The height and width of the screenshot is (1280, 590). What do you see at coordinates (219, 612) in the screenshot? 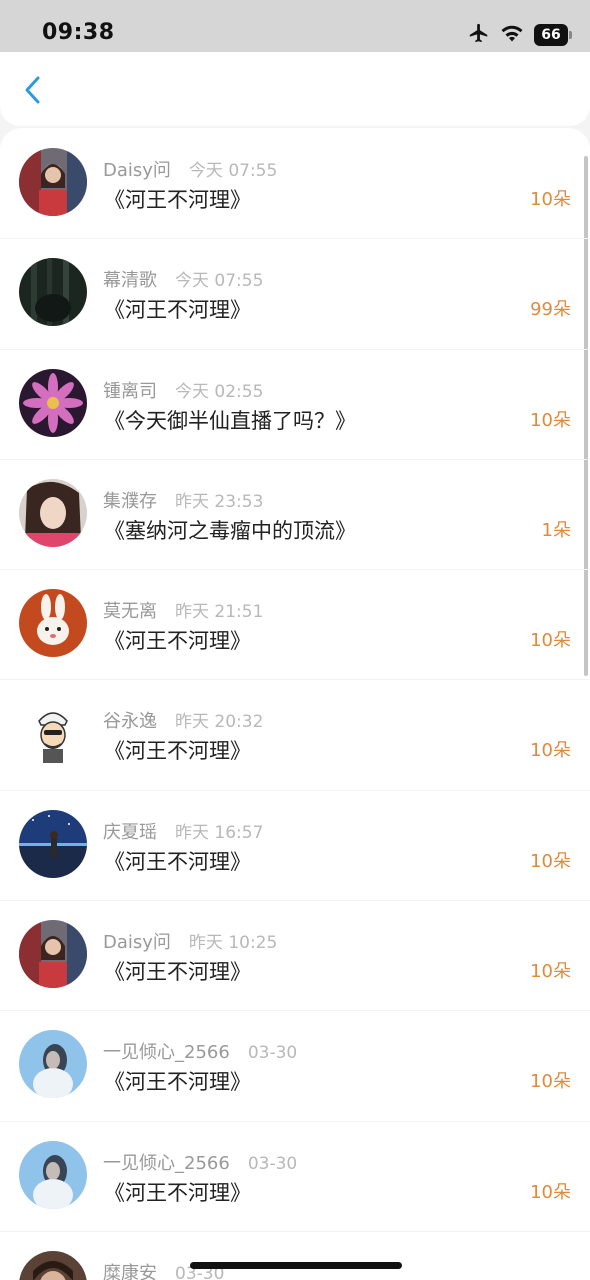
I see `timestamp: 昨天 21:51` at bounding box center [219, 612].